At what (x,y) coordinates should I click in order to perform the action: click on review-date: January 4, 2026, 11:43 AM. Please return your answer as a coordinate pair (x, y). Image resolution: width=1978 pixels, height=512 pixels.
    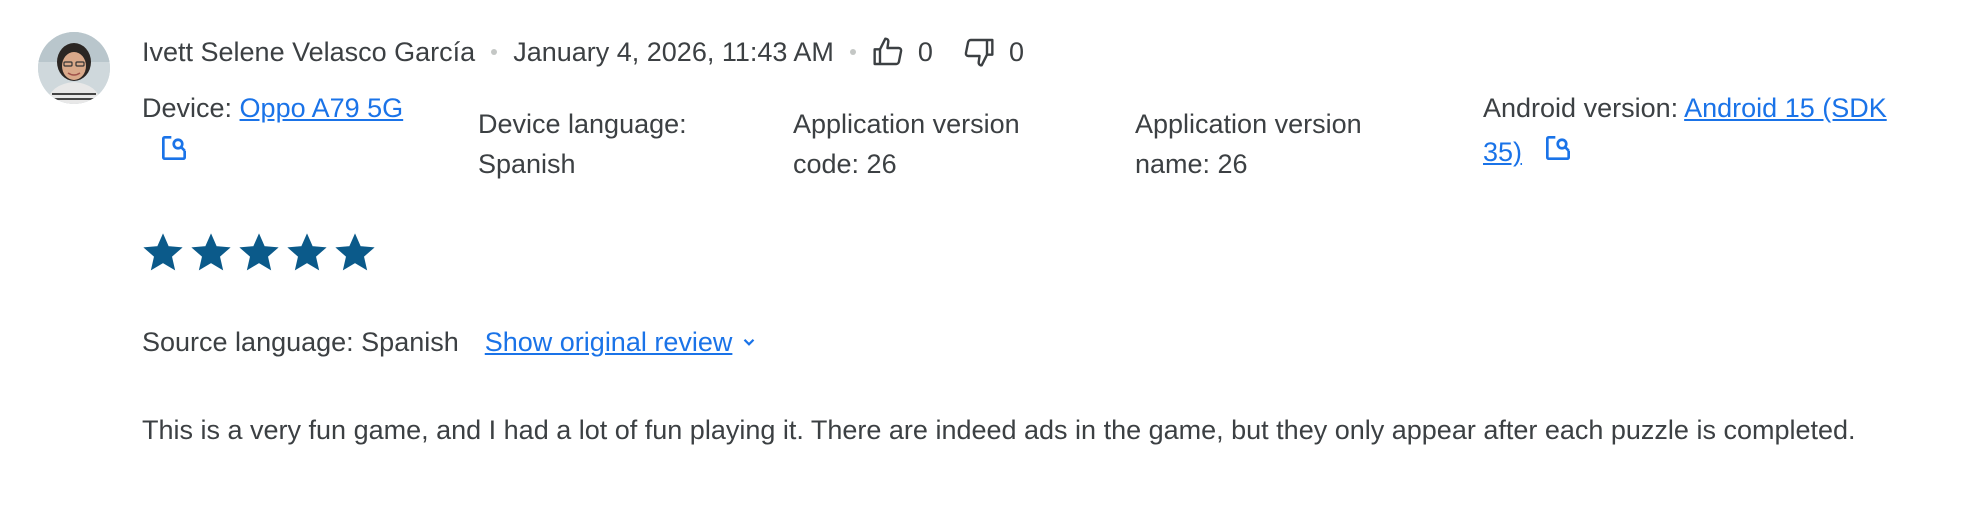
    Looking at the image, I should click on (673, 51).